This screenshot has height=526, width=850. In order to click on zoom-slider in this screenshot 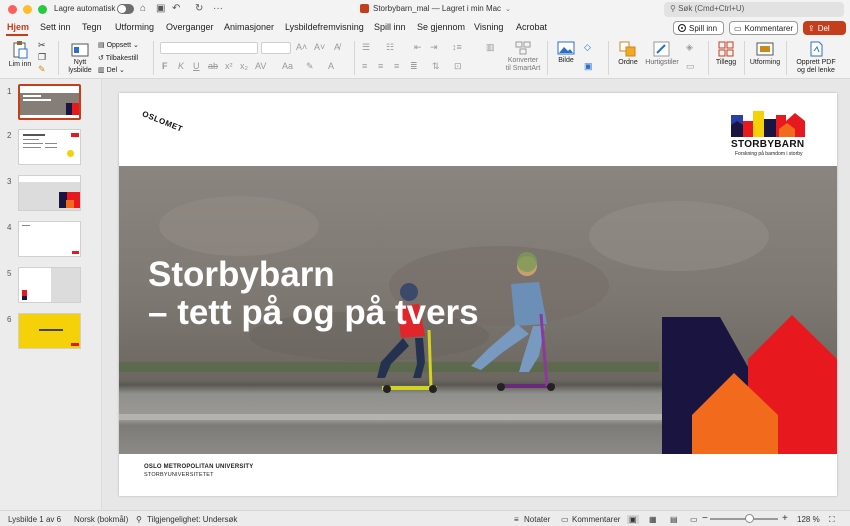, I will do `click(744, 519)`.